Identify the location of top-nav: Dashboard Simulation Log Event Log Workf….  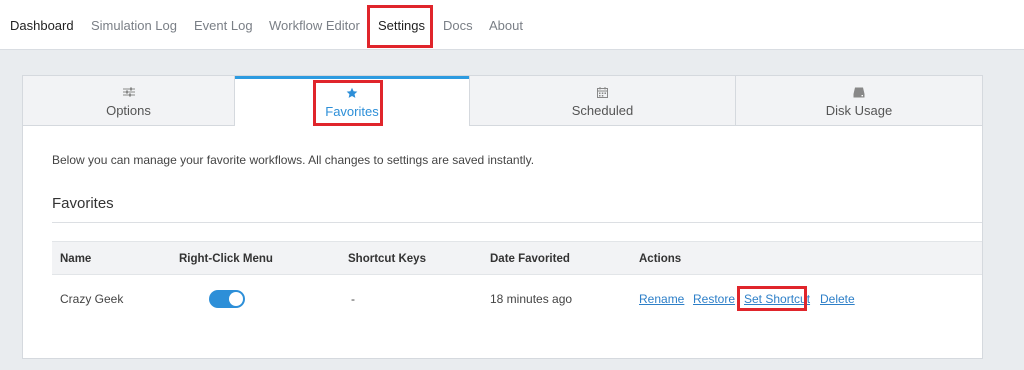
(512, 25).